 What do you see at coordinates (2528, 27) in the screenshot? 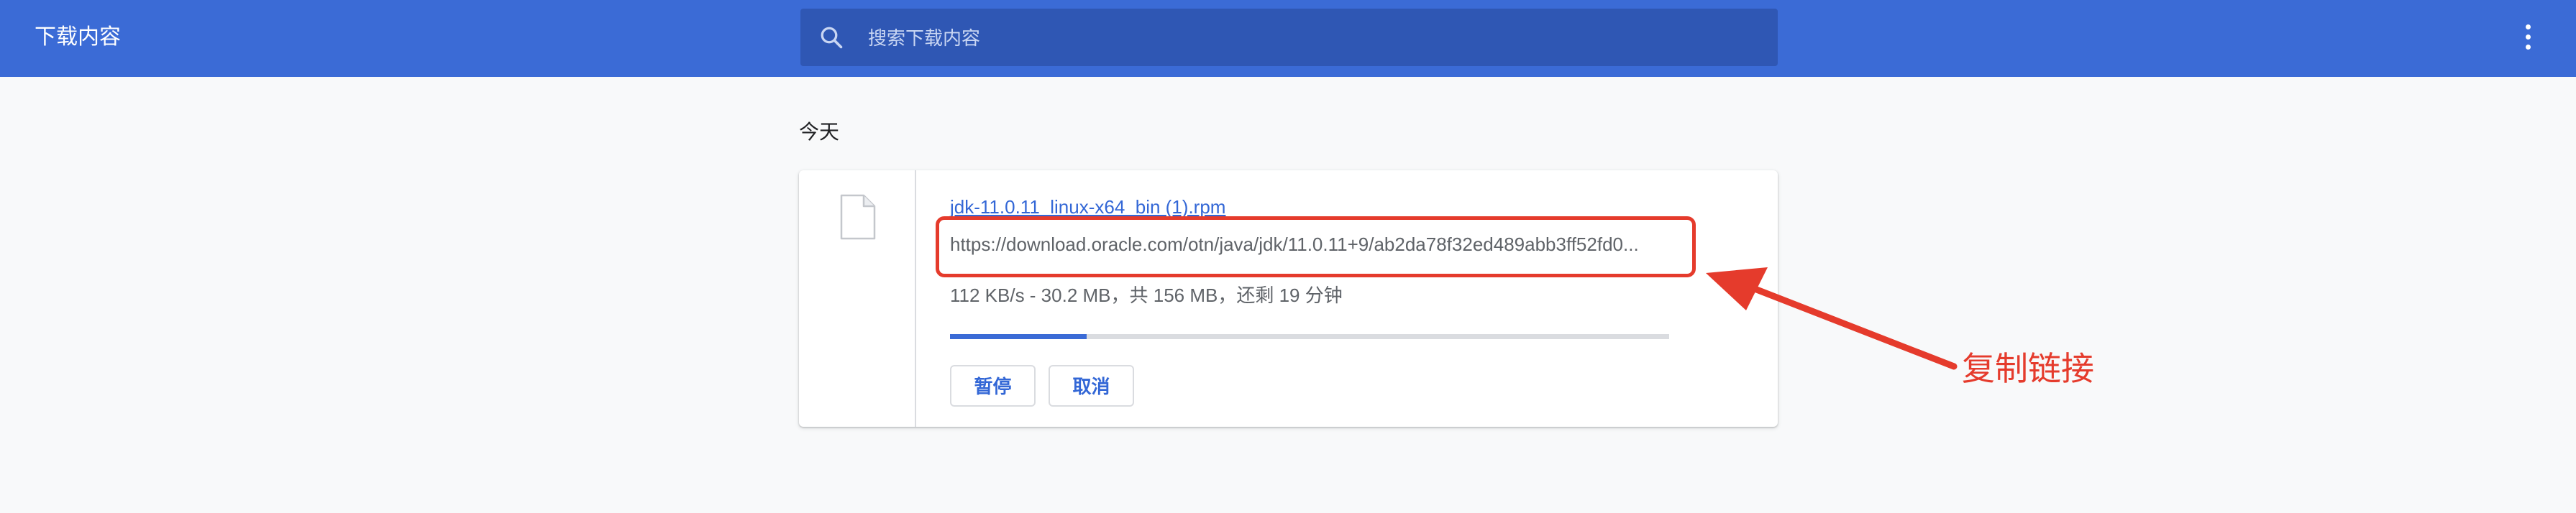
I see `more-vertical-icon` at bounding box center [2528, 27].